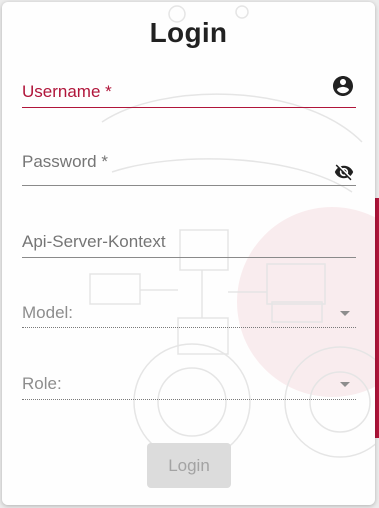  I want to click on model-underline, so click(189, 327).